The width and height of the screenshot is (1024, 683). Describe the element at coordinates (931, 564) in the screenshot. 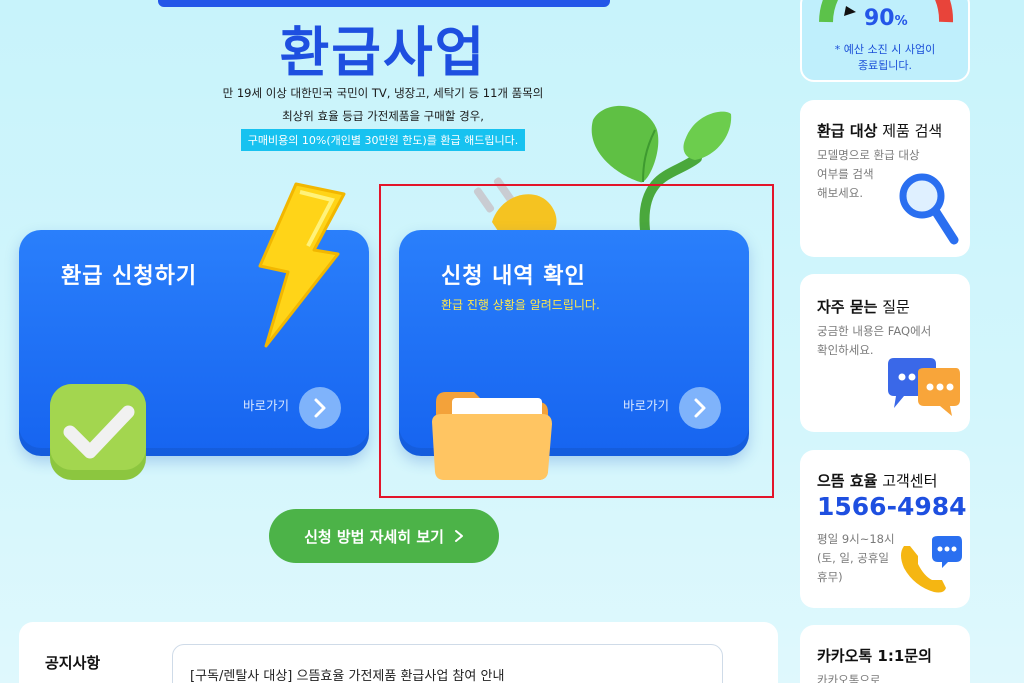

I see `phone-icon` at that location.